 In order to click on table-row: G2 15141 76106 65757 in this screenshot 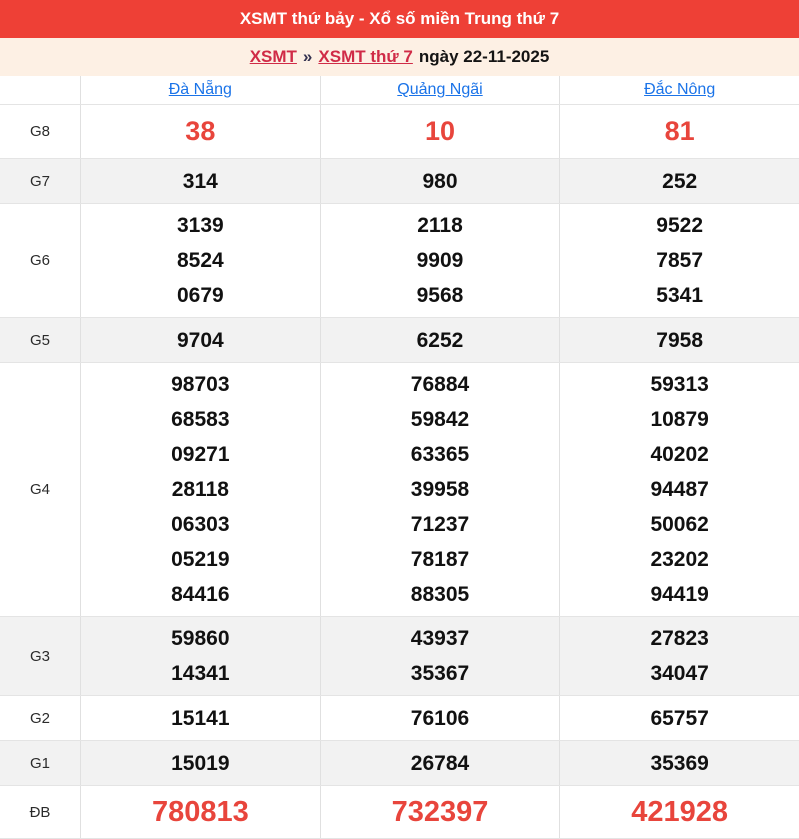, I will do `click(399, 718)`.